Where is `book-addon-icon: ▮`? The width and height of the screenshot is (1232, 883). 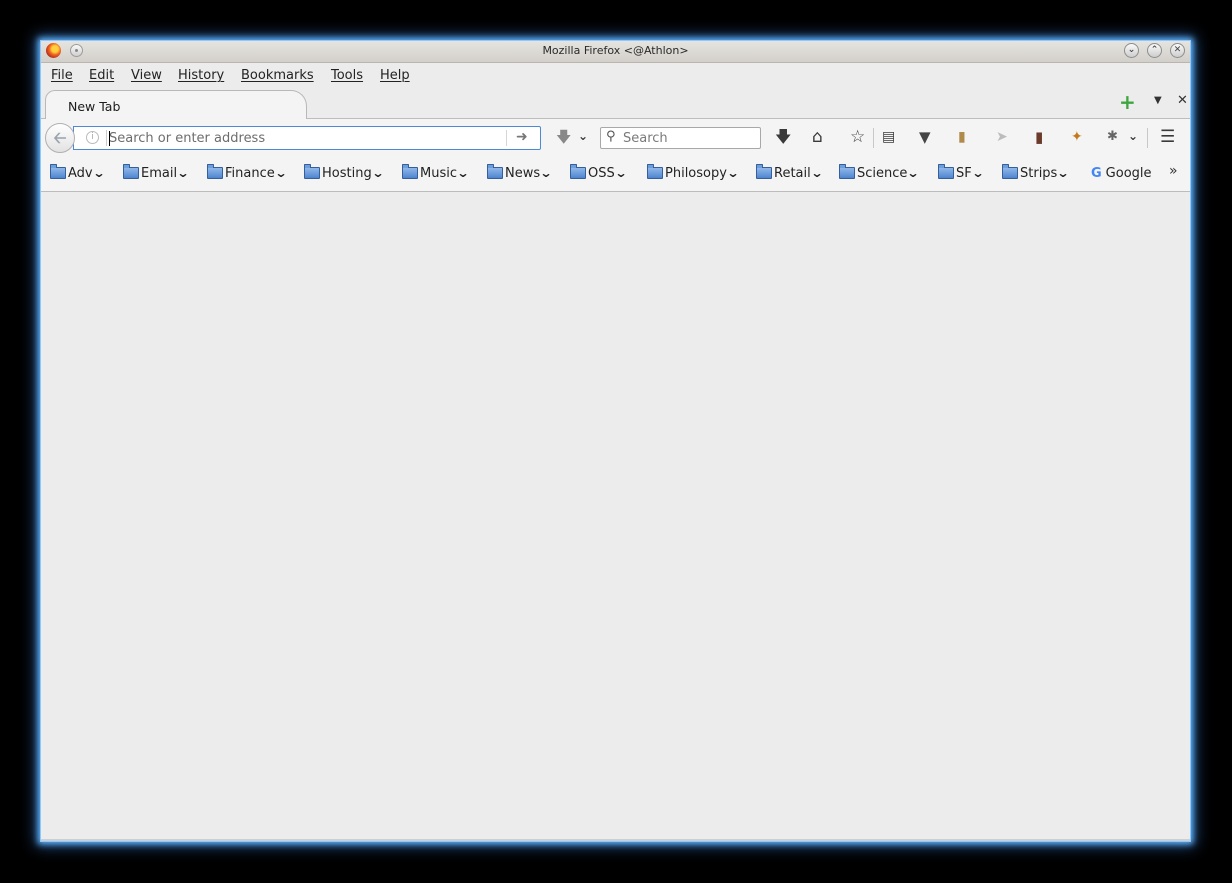
book-addon-icon: ▮ is located at coordinates (1039, 137).